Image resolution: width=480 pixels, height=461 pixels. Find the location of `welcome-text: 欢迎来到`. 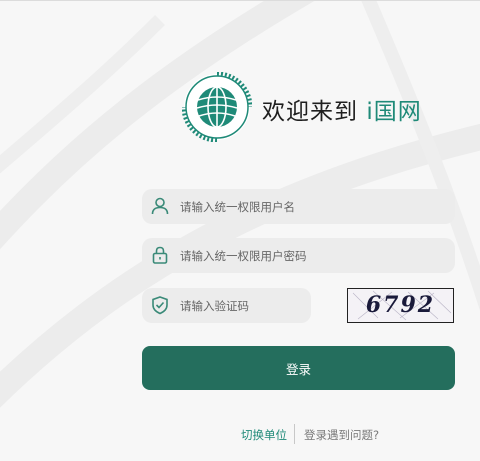

welcome-text: 欢迎来到 is located at coordinates (310, 112).